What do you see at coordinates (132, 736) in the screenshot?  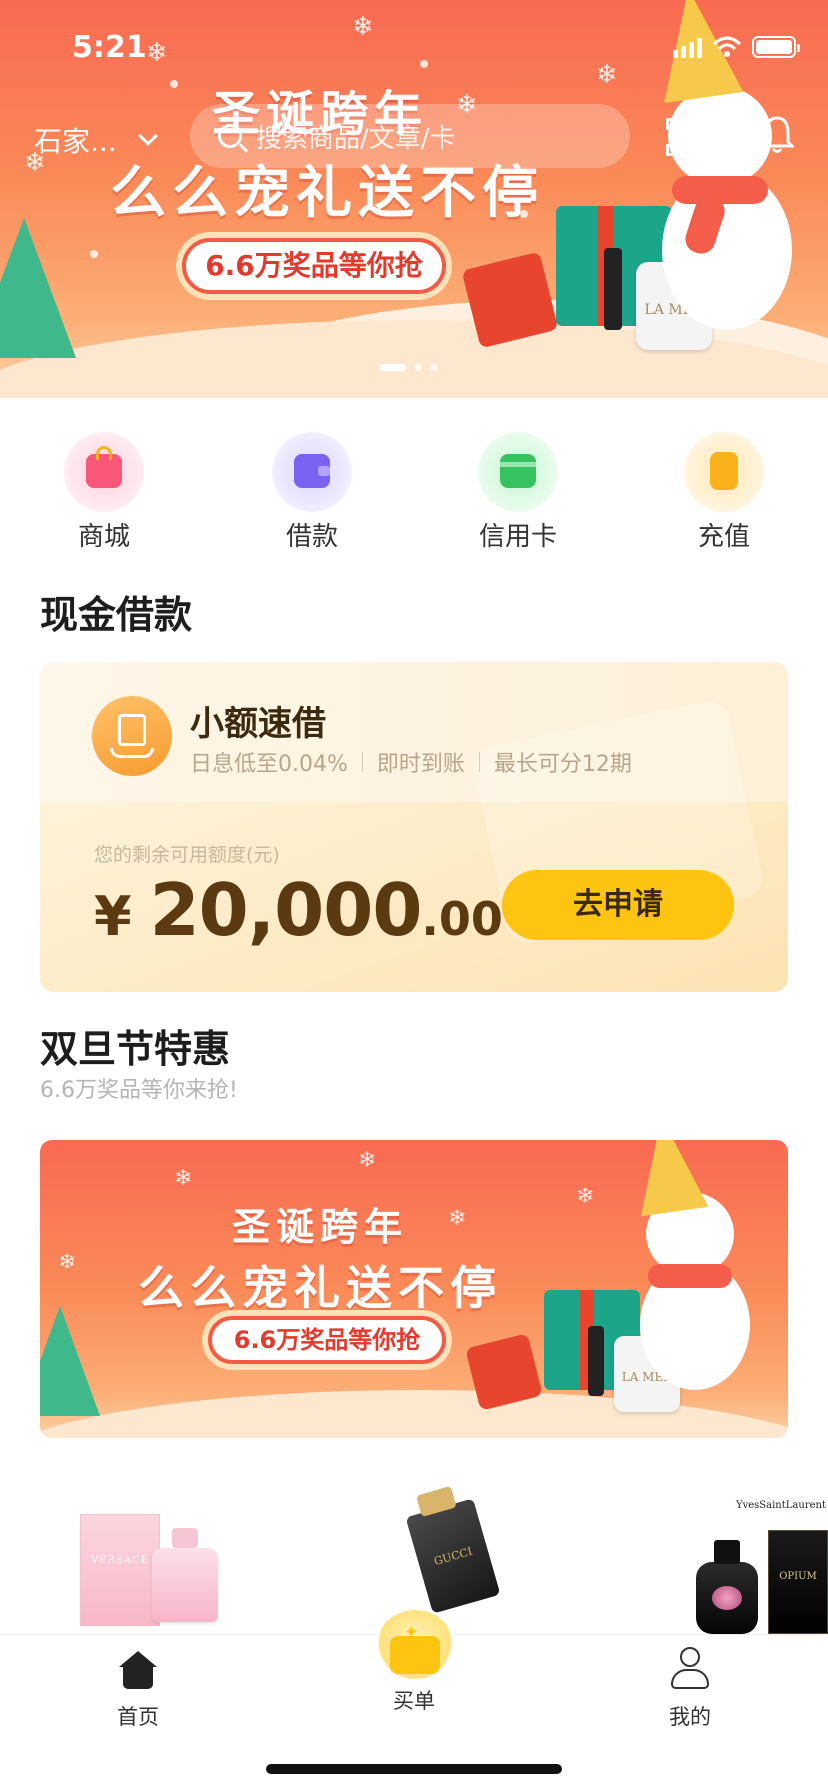 I see `loan-hand-document-icon` at bounding box center [132, 736].